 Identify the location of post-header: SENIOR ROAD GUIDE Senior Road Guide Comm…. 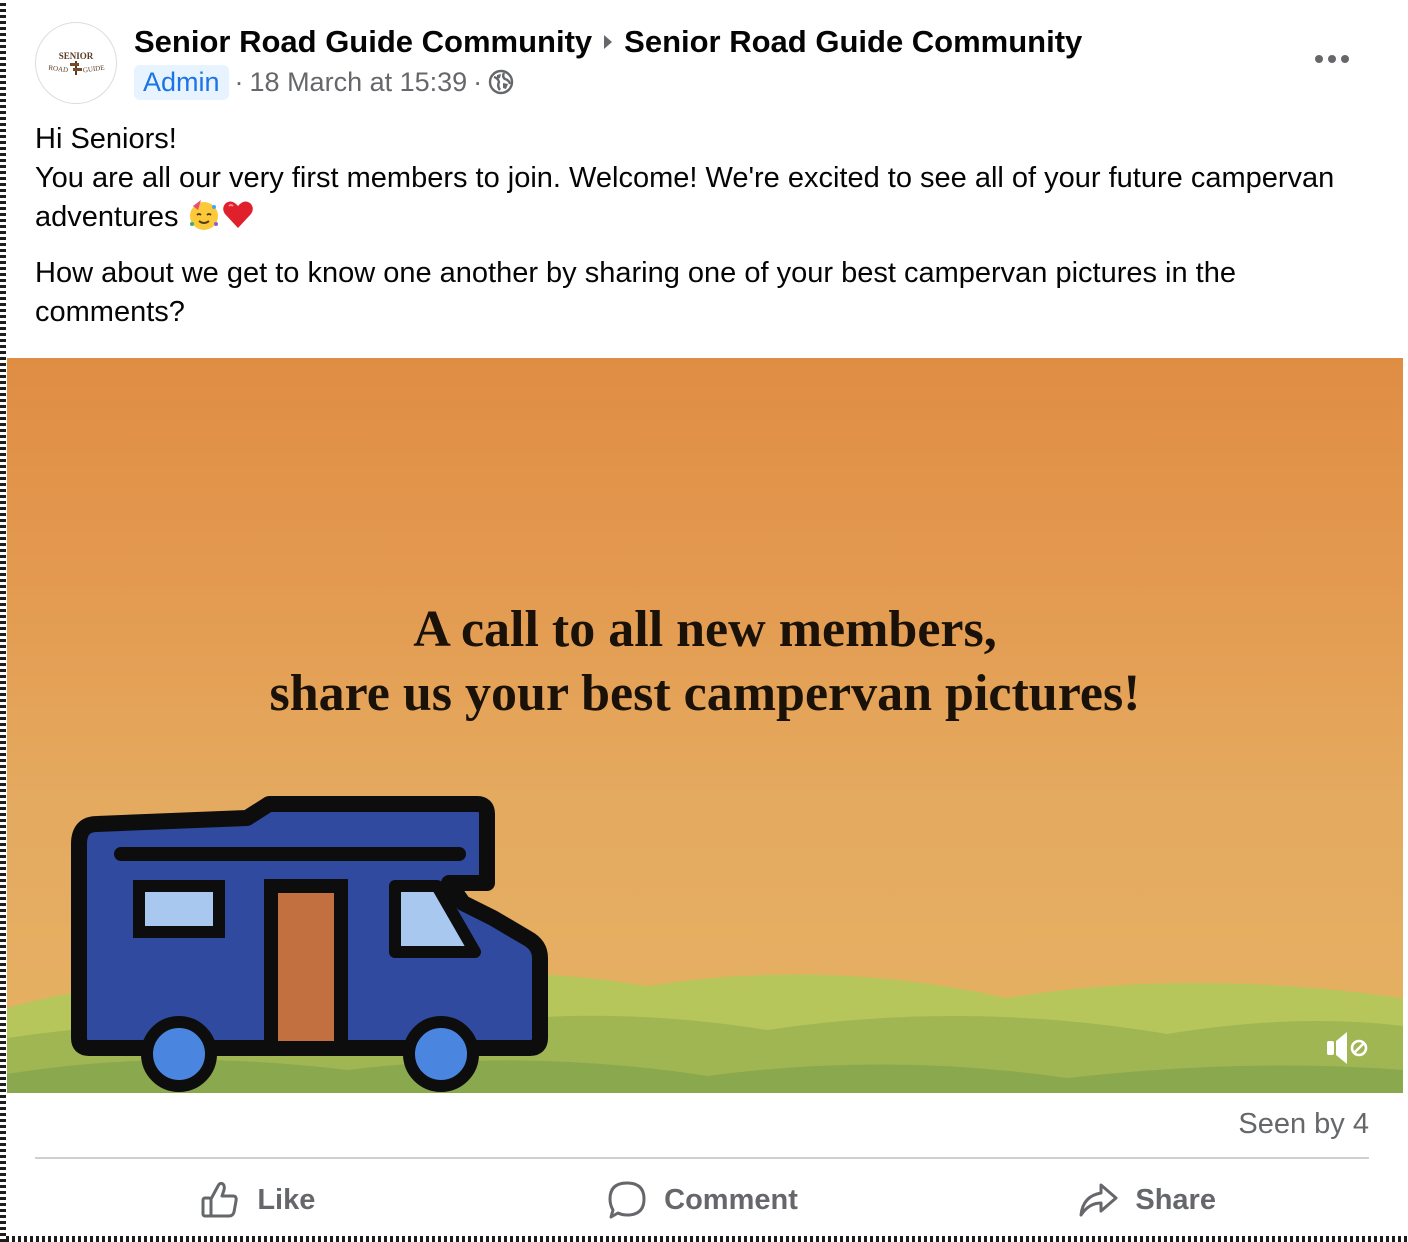
(705, 55).